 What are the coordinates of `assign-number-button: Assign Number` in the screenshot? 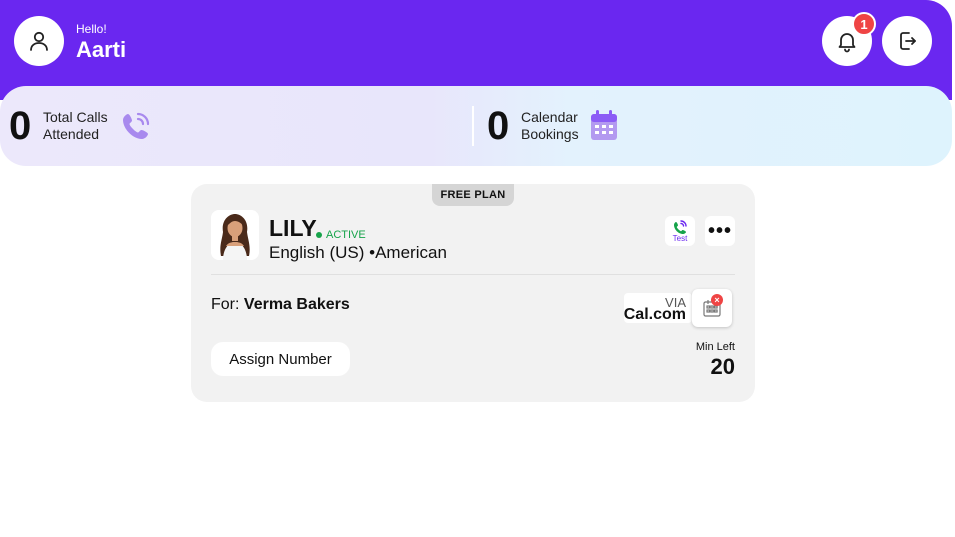 It's located at (280, 359).